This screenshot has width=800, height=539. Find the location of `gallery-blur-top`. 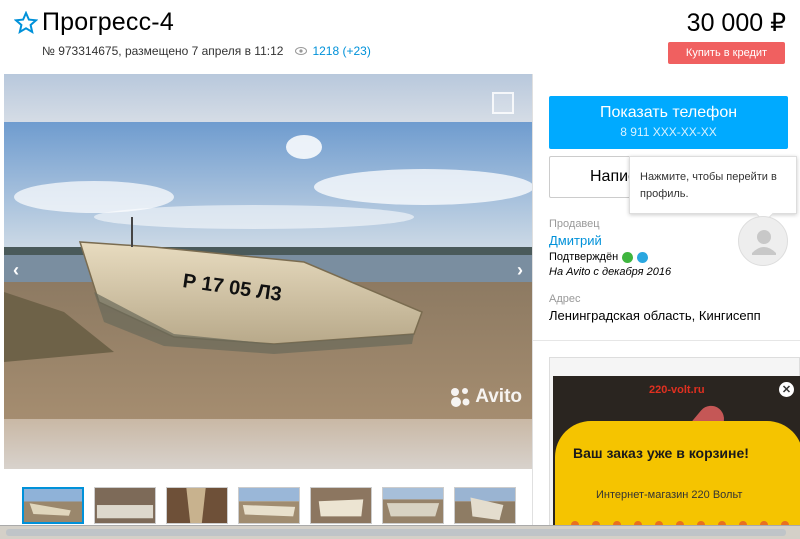

gallery-blur-top is located at coordinates (268, 99).